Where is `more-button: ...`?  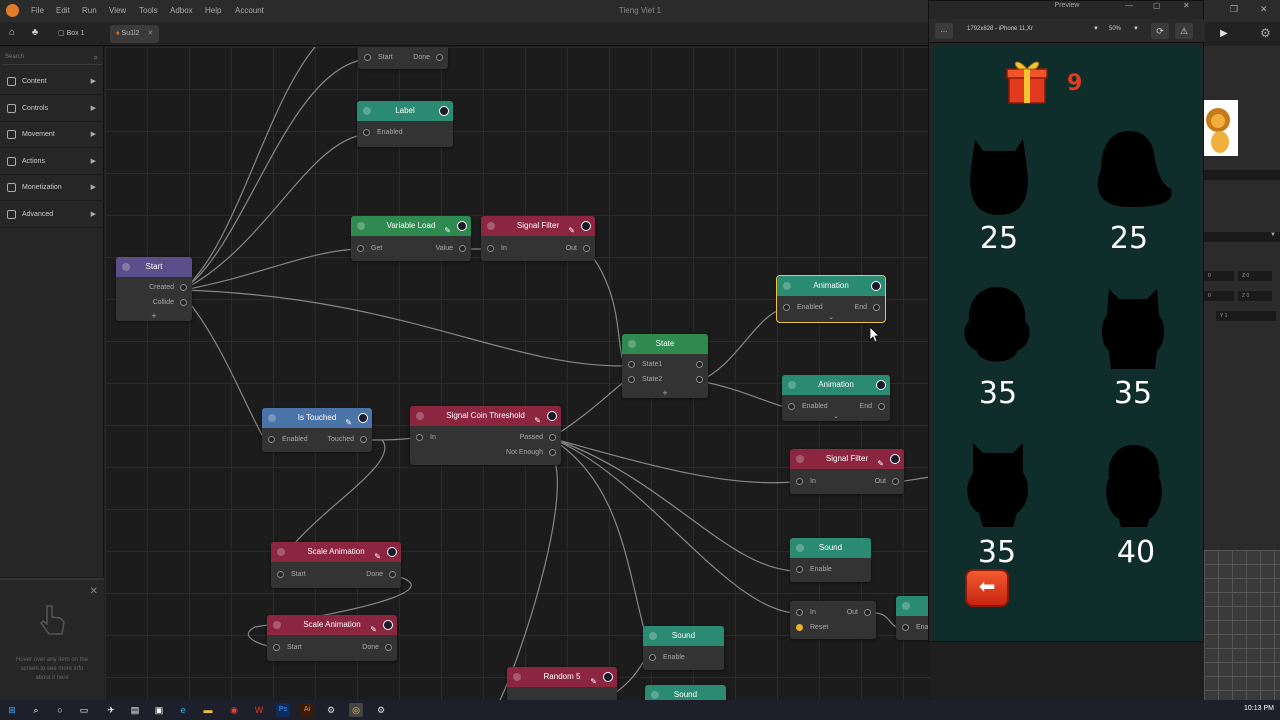 more-button: ... is located at coordinates (944, 31).